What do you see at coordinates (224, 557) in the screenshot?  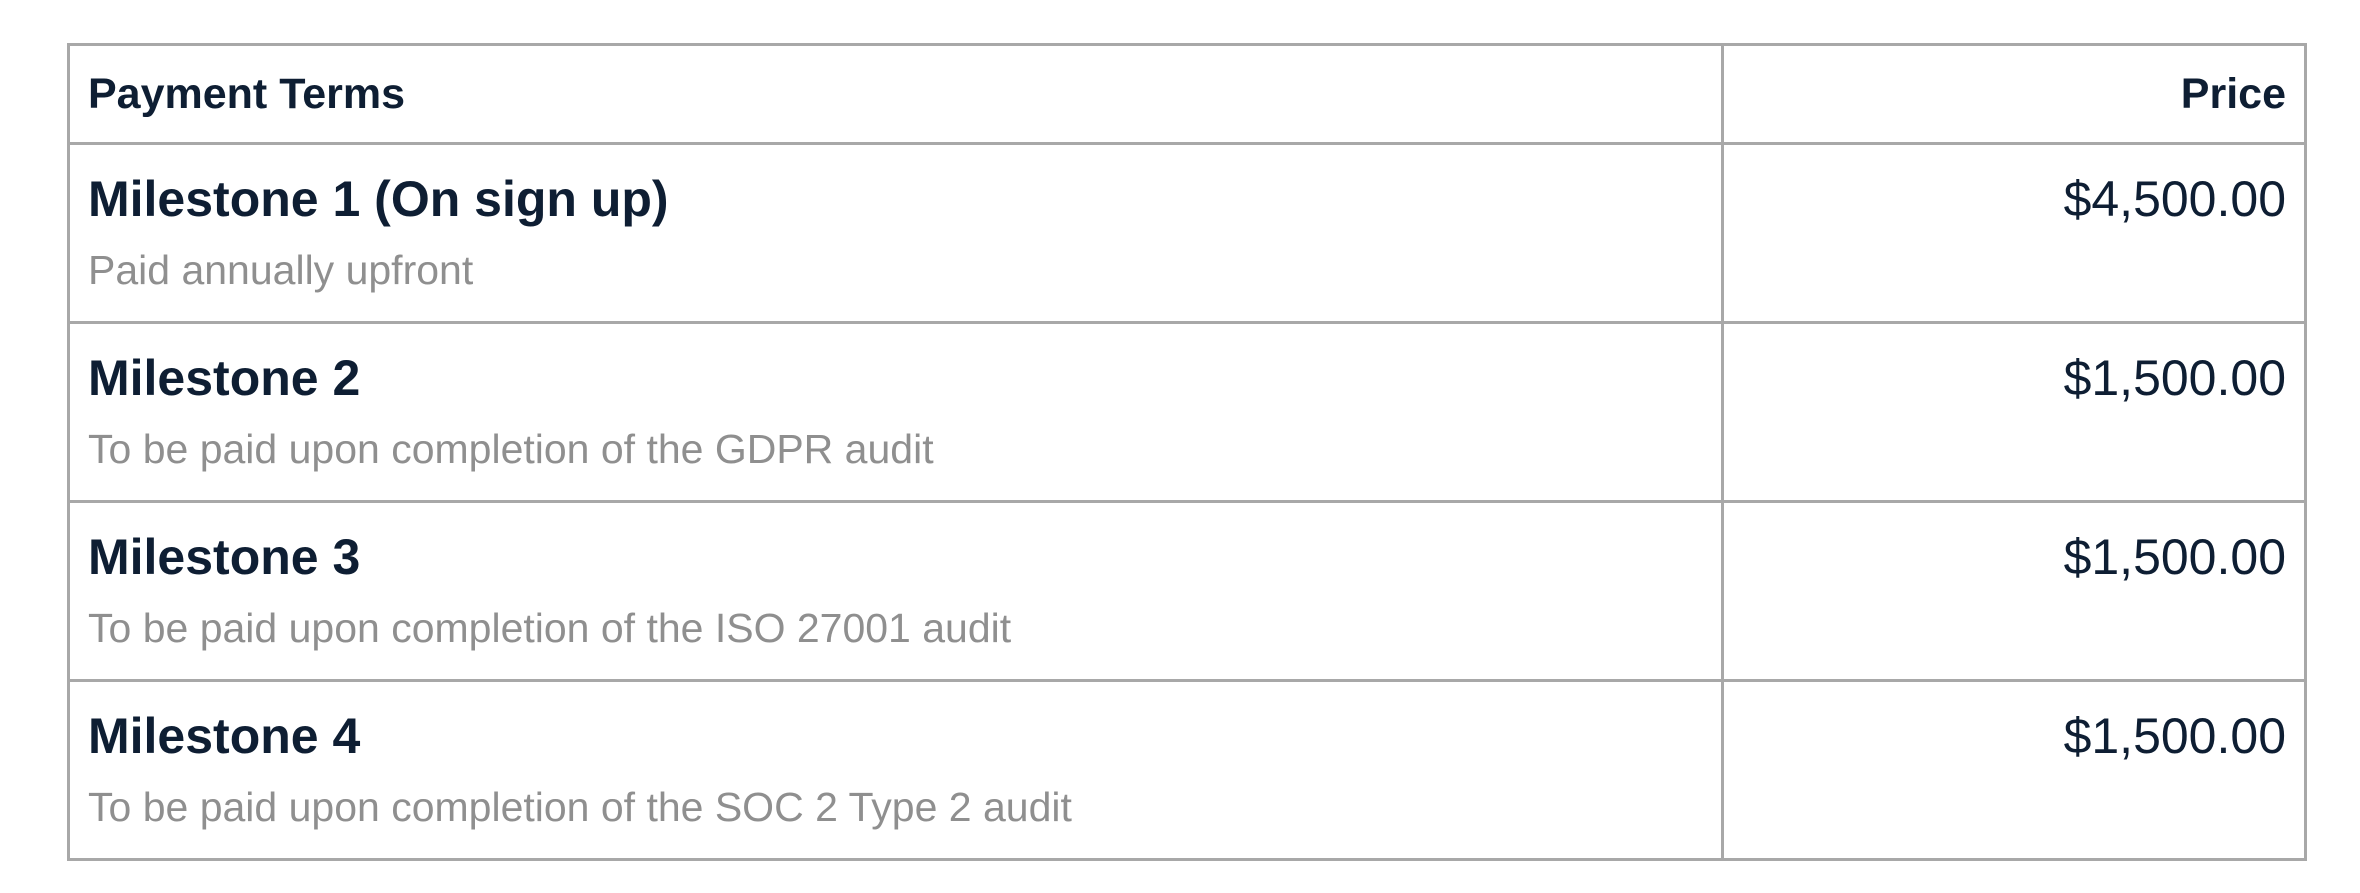 I see `milestone-title: Milestone 3` at bounding box center [224, 557].